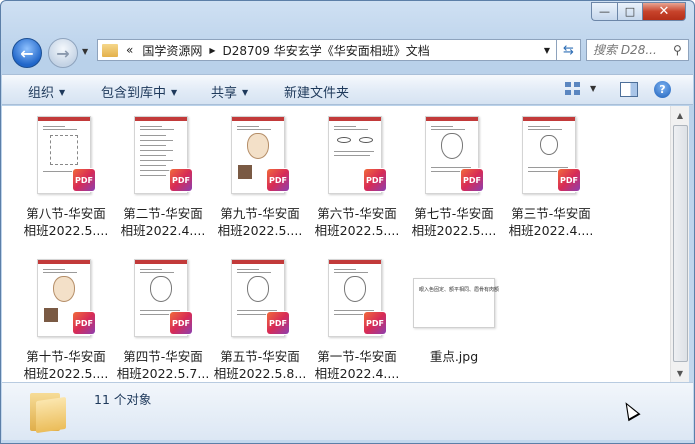 The width and height of the screenshot is (695, 444). What do you see at coordinates (664, 11) in the screenshot?
I see `close-button: ✕` at bounding box center [664, 11].